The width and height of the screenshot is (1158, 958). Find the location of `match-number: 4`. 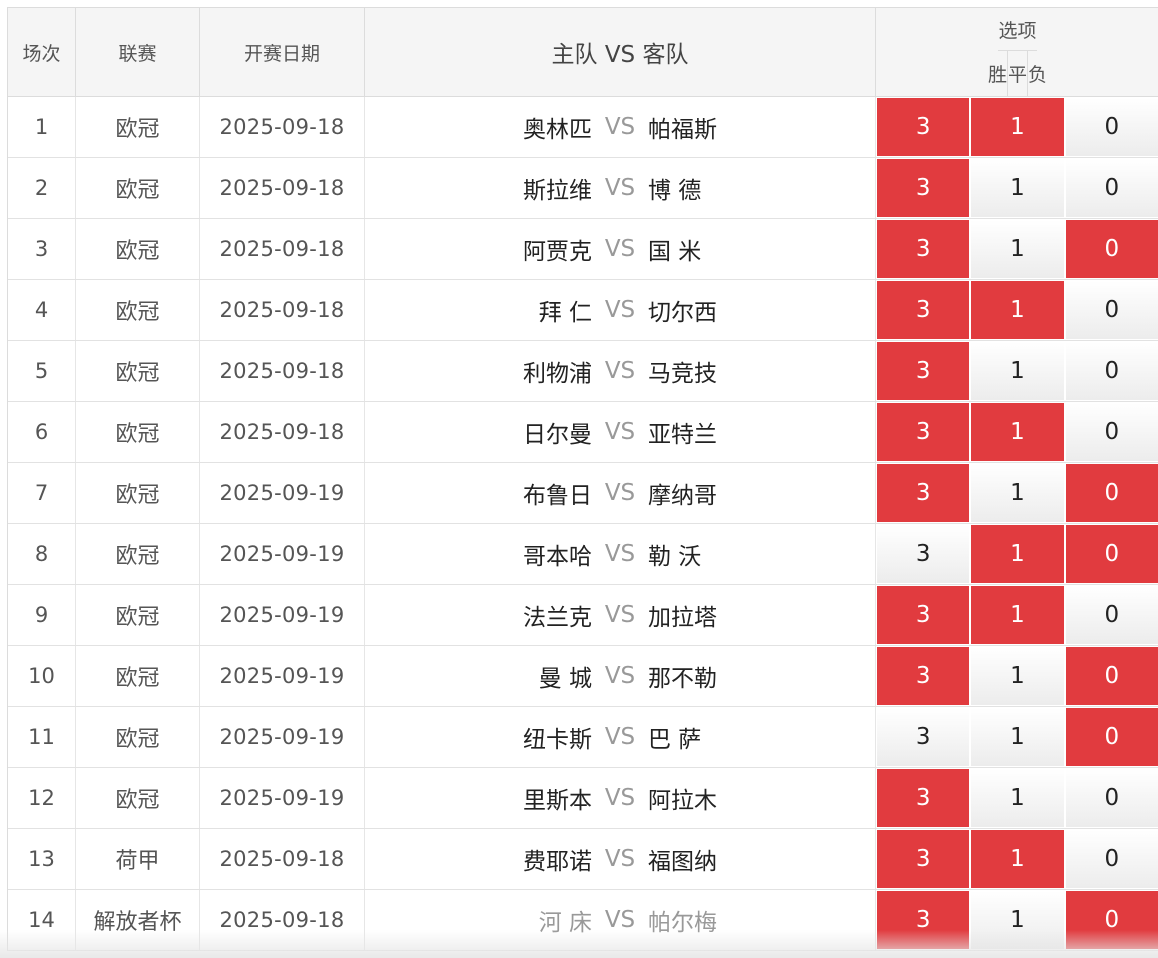

match-number: 4 is located at coordinates (42, 310).